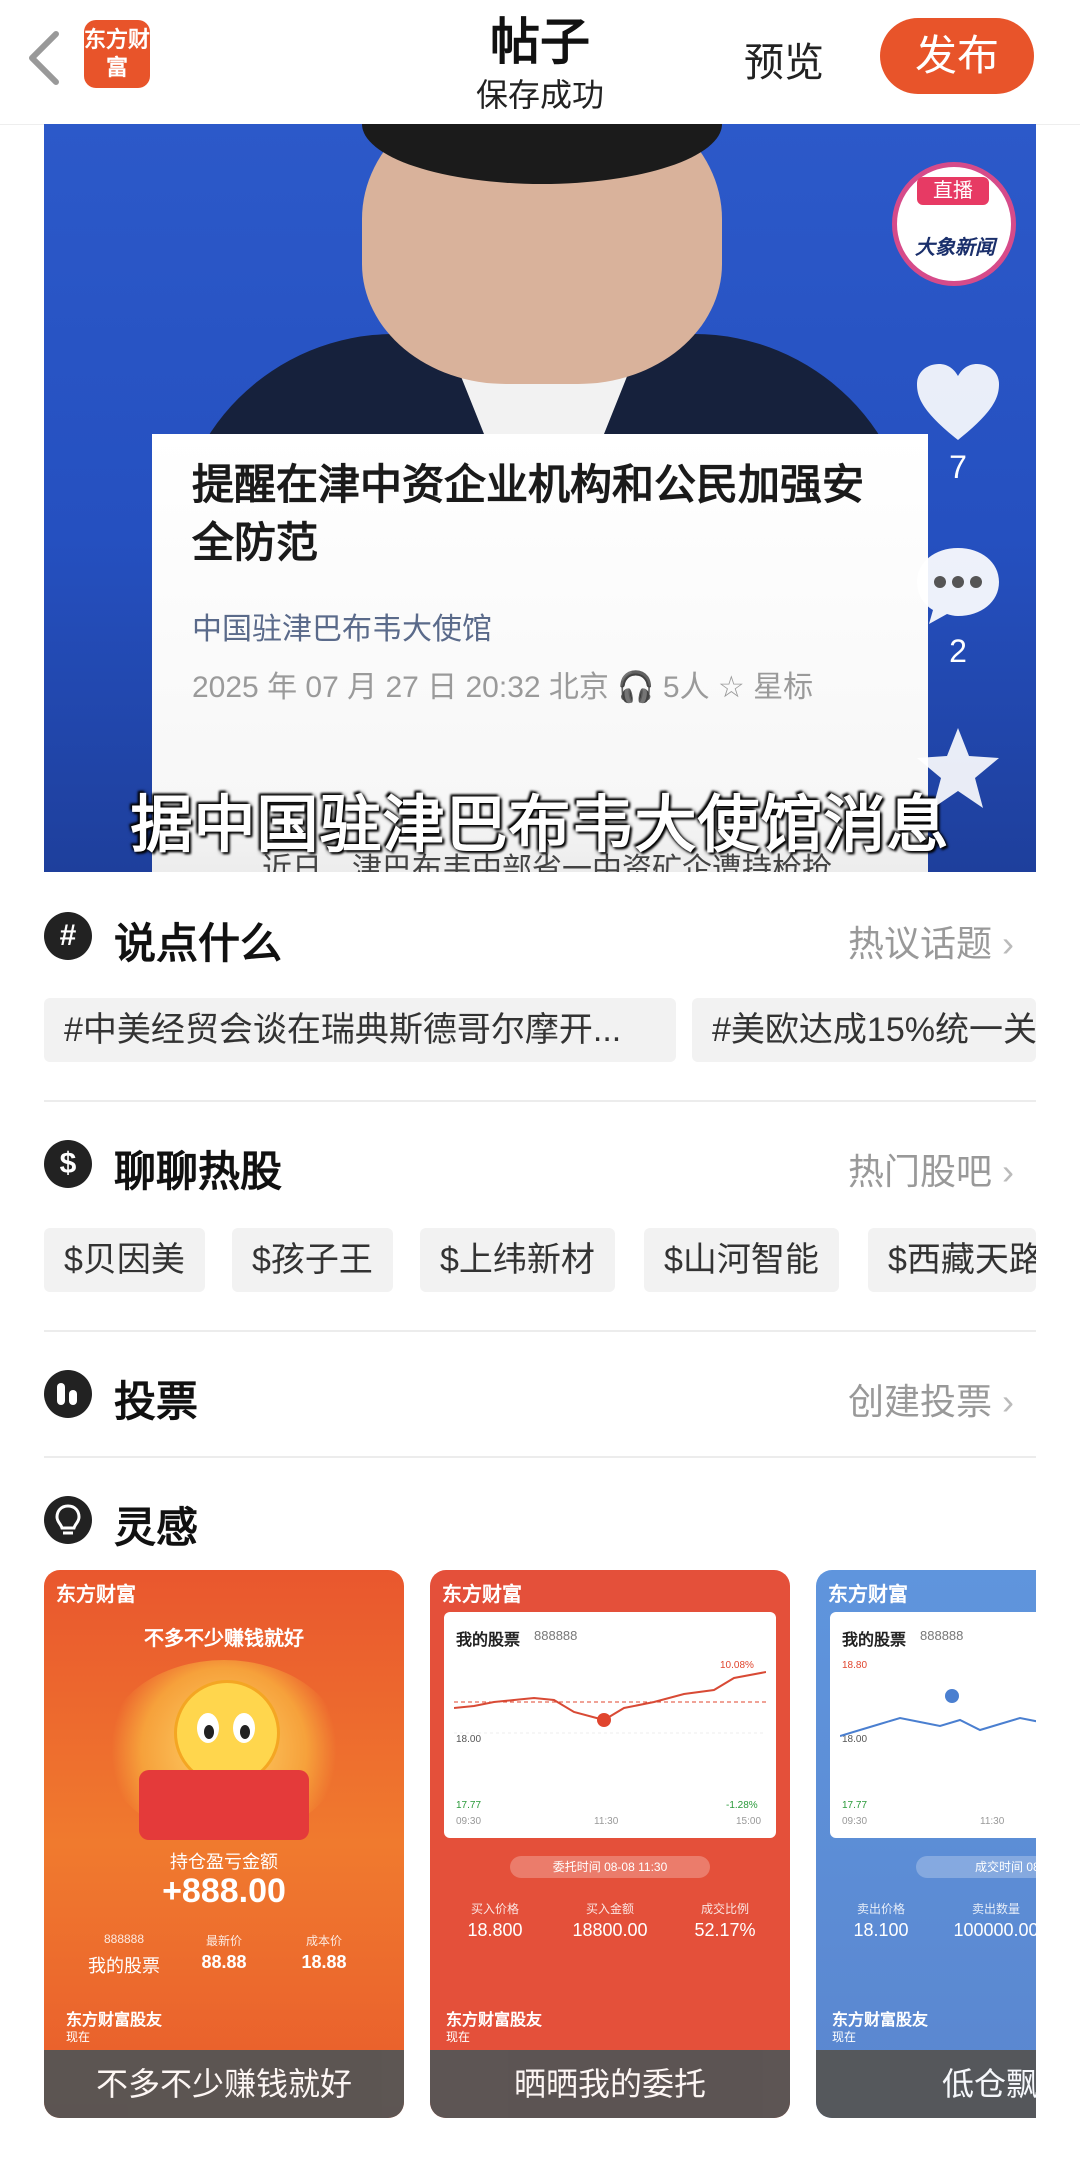 This screenshot has width=1080, height=2160. What do you see at coordinates (958, 586) in the screenshot?
I see `comment-icon` at bounding box center [958, 586].